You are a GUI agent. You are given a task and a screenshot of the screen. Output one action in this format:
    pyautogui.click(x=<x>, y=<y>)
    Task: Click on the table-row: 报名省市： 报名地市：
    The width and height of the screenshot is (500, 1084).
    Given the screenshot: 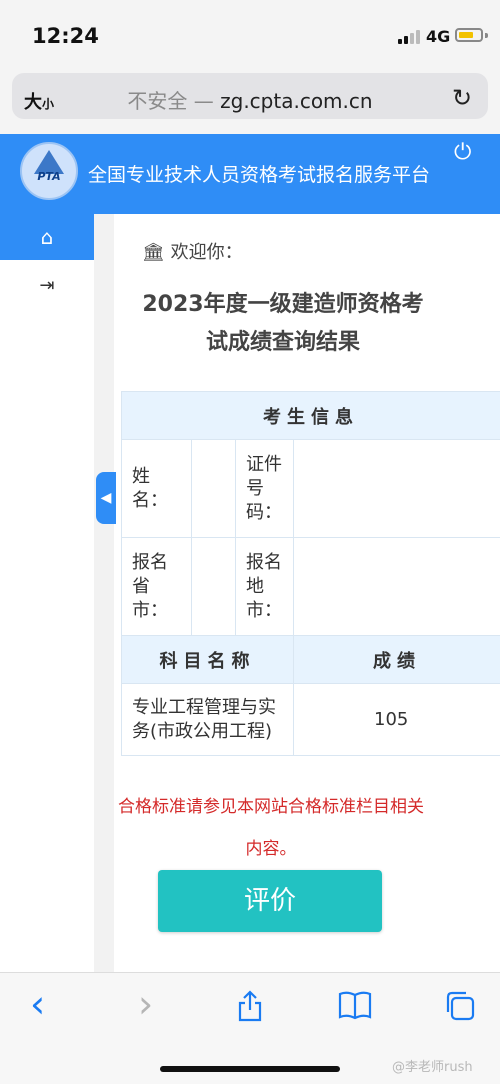 What is the action you would take?
    pyautogui.click(x=311, y=587)
    